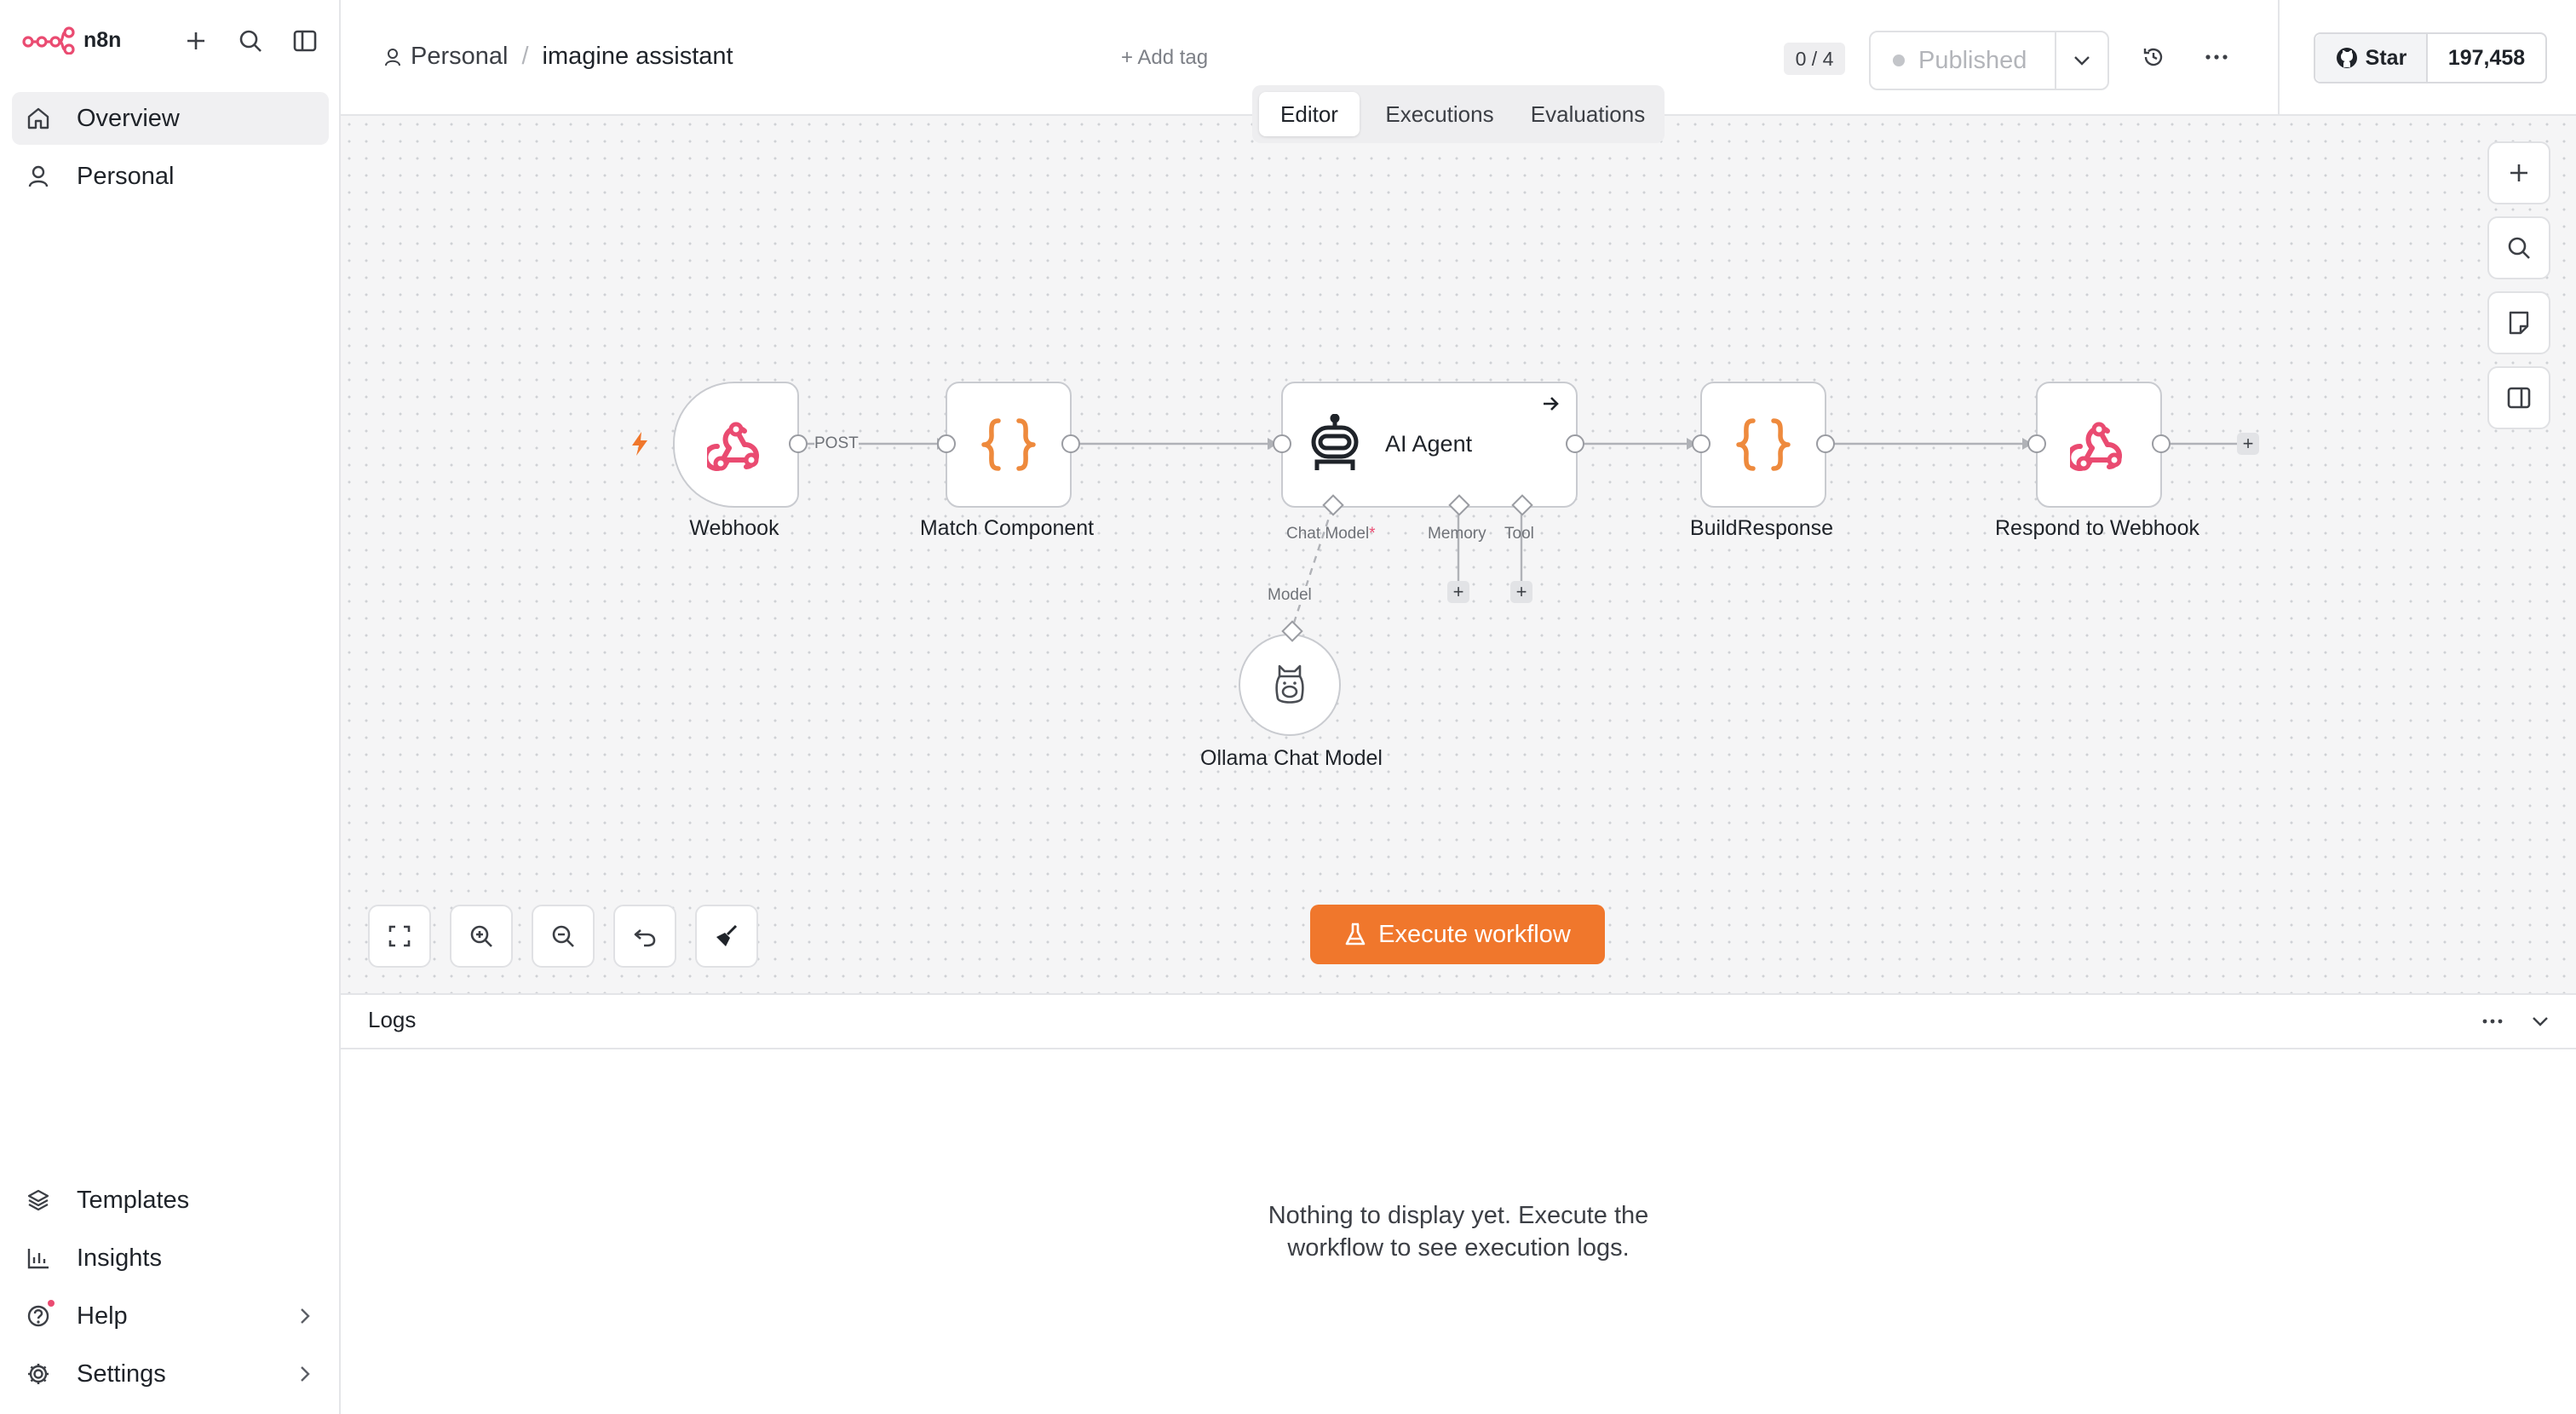 The image size is (2576, 1414). I want to click on app-name: n8n, so click(103, 39).